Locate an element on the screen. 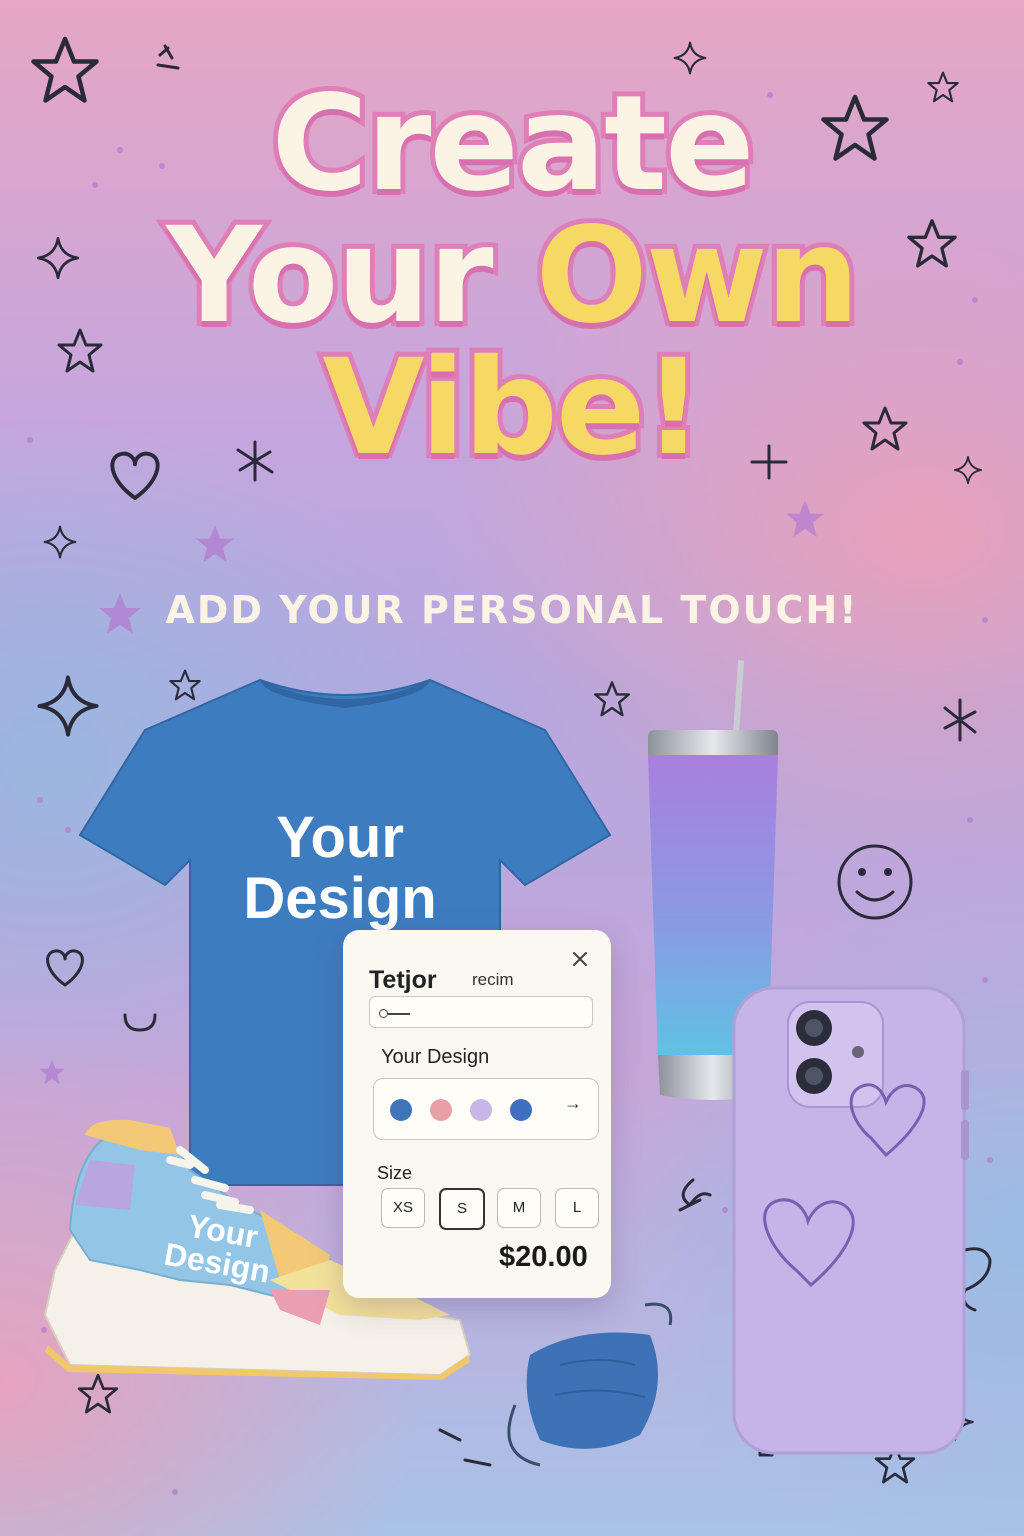 This screenshot has width=1024, height=1536. size-option-xs: XS is located at coordinates (403, 1208).